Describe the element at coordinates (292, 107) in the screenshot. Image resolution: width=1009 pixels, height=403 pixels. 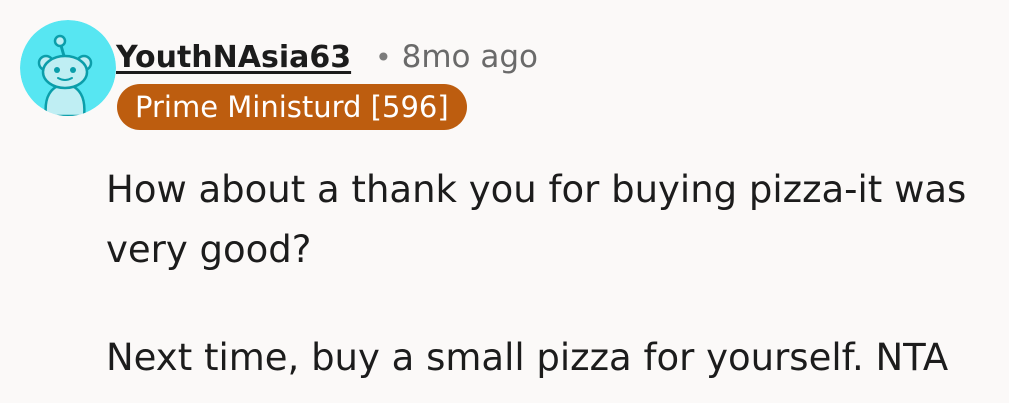
I see `user-flair: Prime Ministurd [596]` at that location.